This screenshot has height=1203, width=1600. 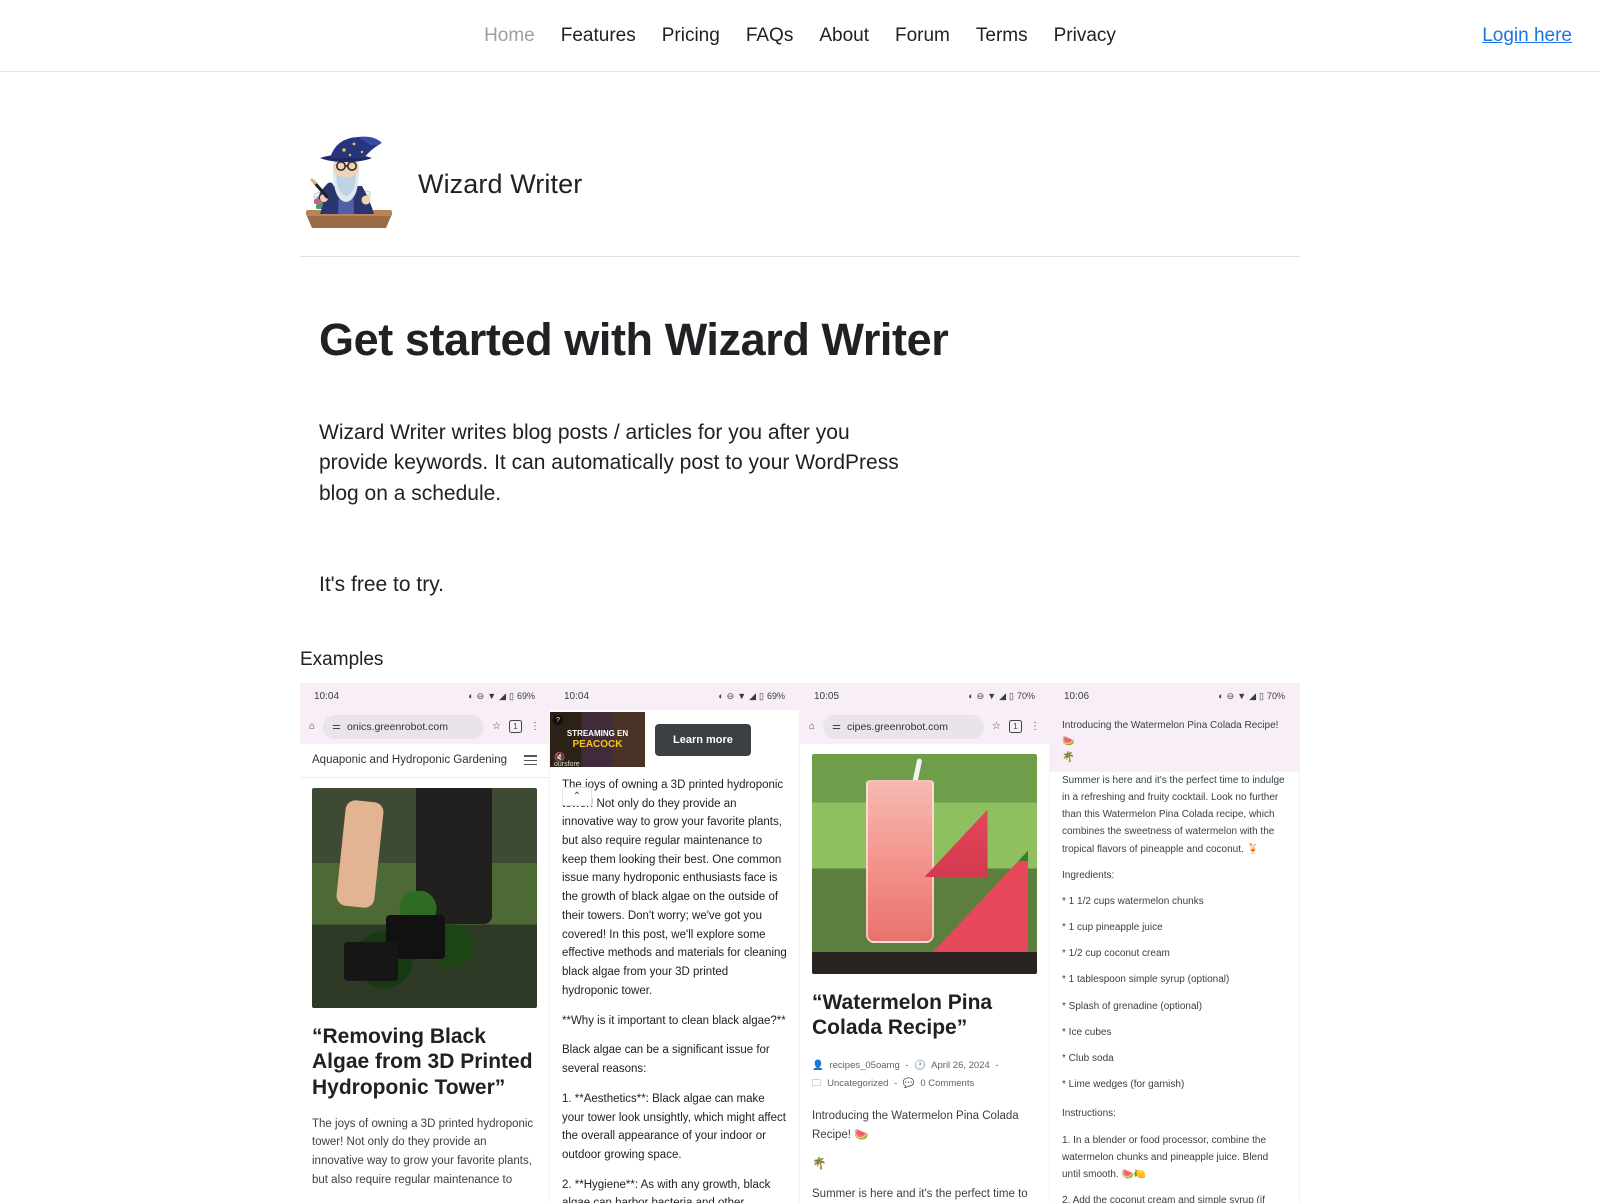 What do you see at coordinates (577, 796) in the screenshot?
I see `collapse-ad-chevron-up-icon: ⌃` at bounding box center [577, 796].